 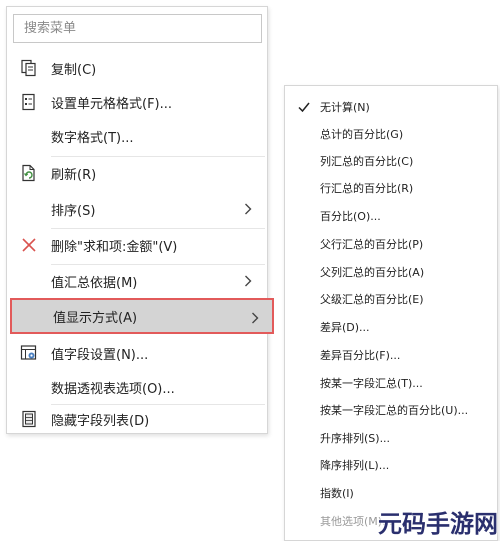 I want to click on submenu-item-label: 指数(I), so click(x=337, y=493).